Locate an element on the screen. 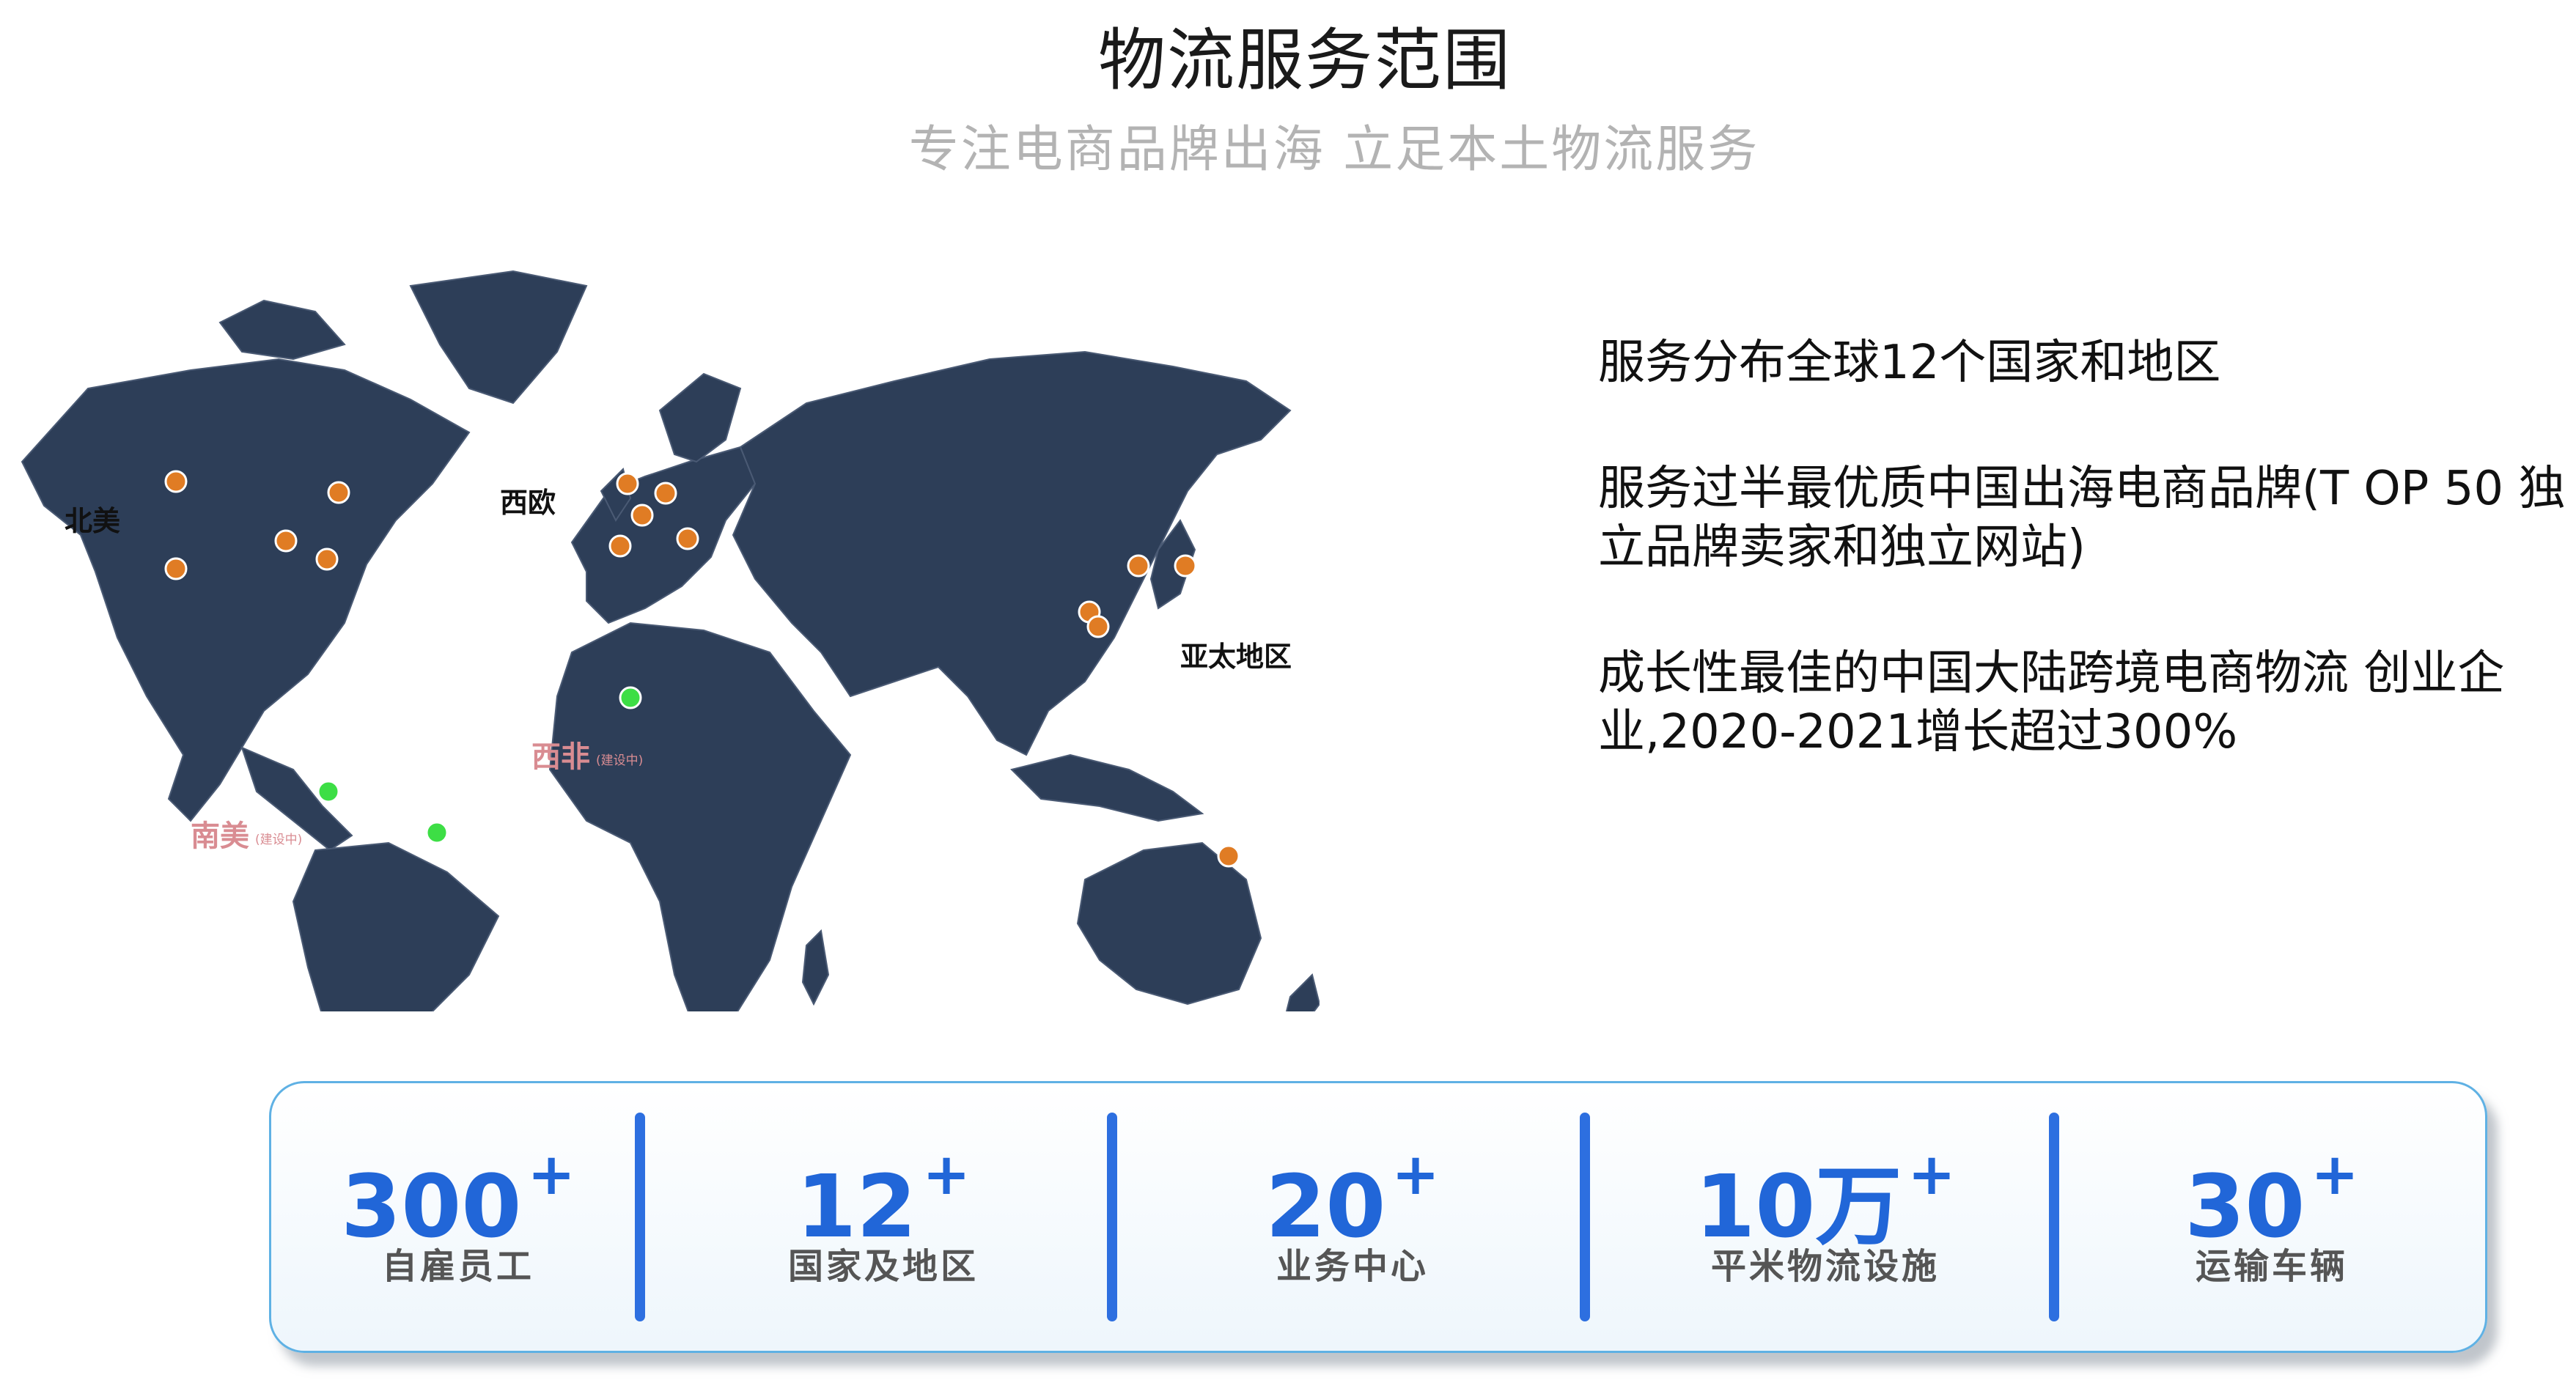 Image resolution: width=2576 pixels, height=1394 pixels. scandinavia-shape is located at coordinates (700, 417).